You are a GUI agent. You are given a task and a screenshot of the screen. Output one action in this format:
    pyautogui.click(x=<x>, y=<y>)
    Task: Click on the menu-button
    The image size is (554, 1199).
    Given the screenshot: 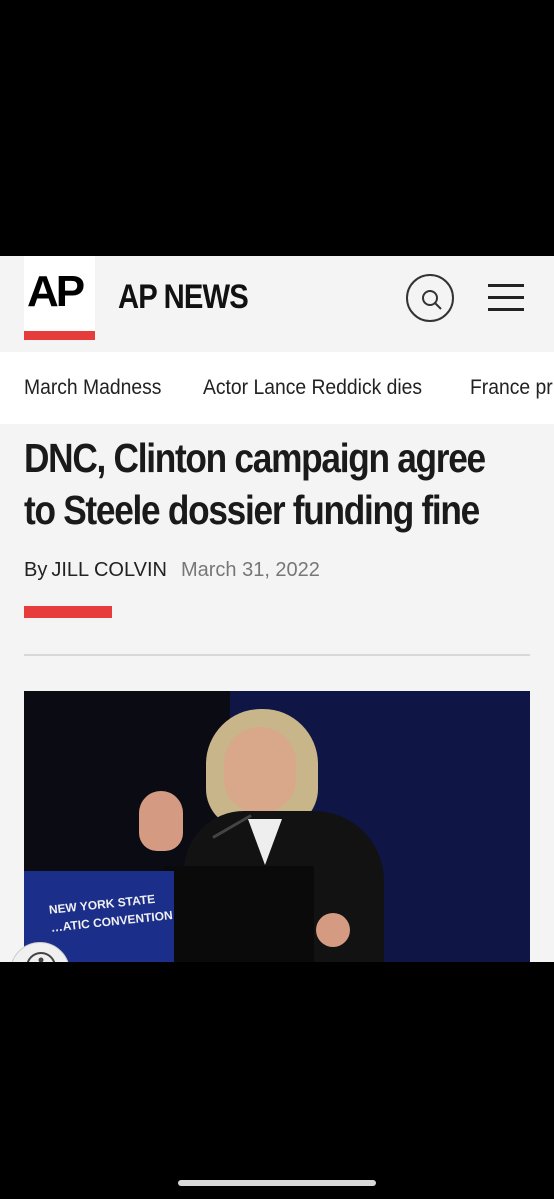 What is the action you would take?
    pyautogui.click(x=507, y=297)
    